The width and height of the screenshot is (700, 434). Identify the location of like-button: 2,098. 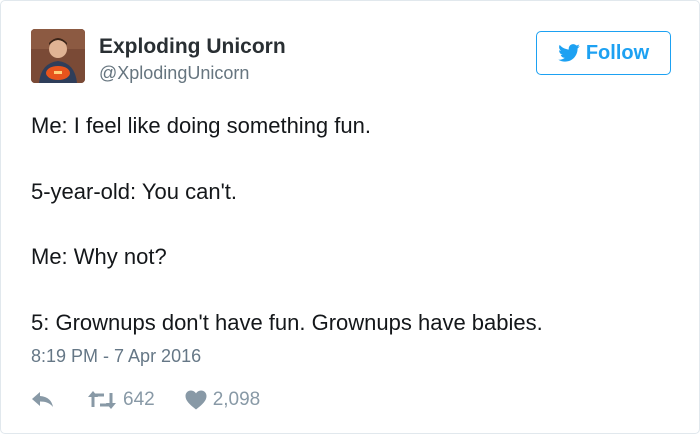
(223, 400).